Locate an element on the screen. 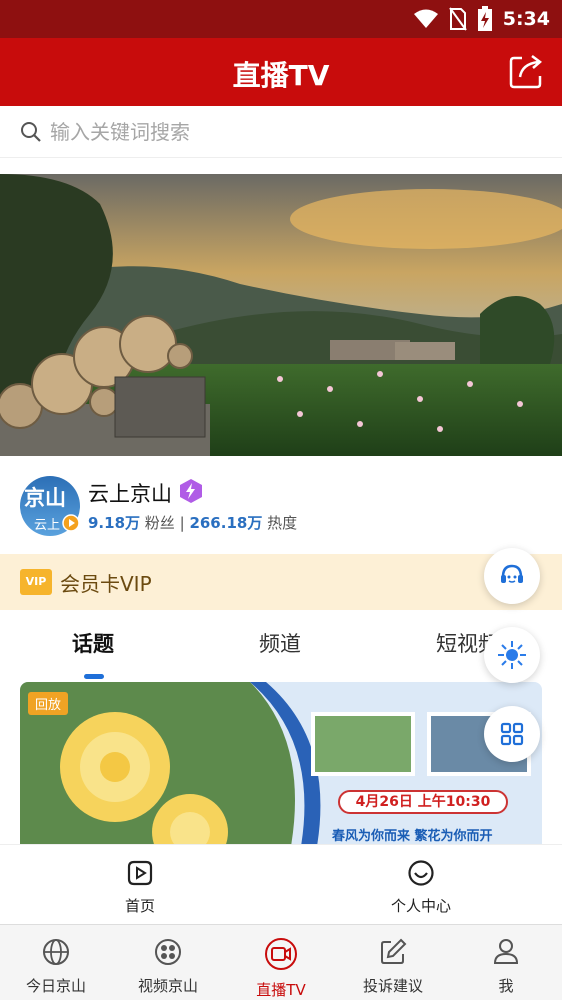  vip-icon: VIP is located at coordinates (36, 582).